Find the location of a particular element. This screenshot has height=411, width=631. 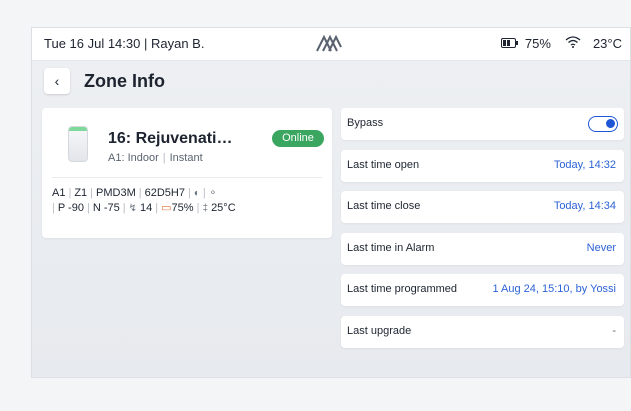

row-value: - is located at coordinates (614, 330).